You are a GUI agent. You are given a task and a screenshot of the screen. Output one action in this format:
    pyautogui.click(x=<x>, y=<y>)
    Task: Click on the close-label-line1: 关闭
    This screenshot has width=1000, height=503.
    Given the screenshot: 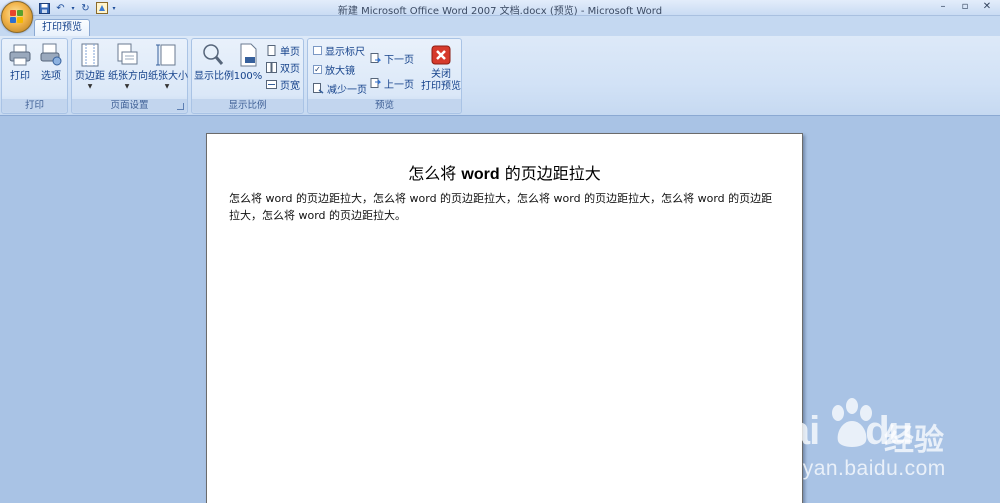 What is the action you would take?
    pyautogui.click(x=441, y=74)
    